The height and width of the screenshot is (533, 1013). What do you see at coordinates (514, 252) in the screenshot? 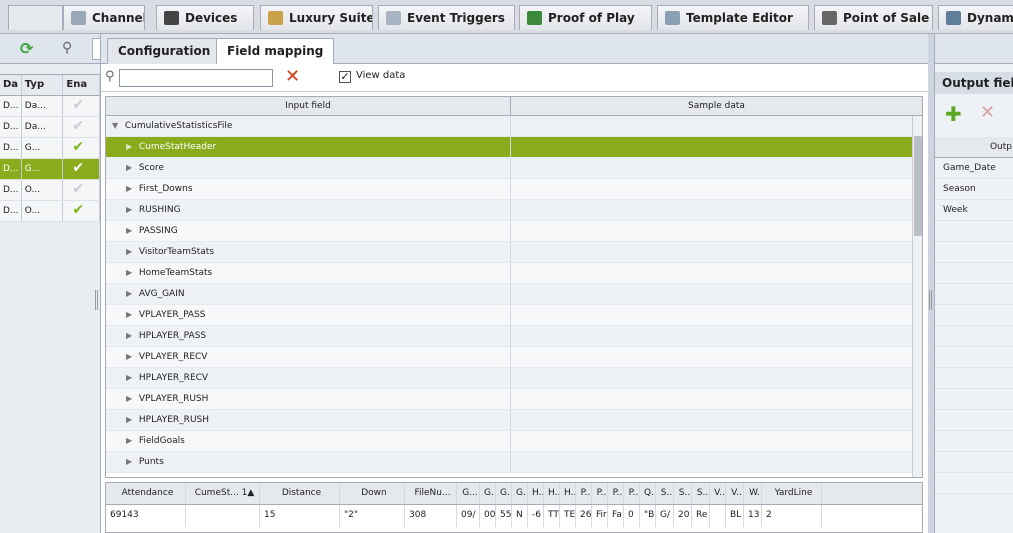
I see `tree-field-row: ▶ VisitorTeamStats` at bounding box center [514, 252].